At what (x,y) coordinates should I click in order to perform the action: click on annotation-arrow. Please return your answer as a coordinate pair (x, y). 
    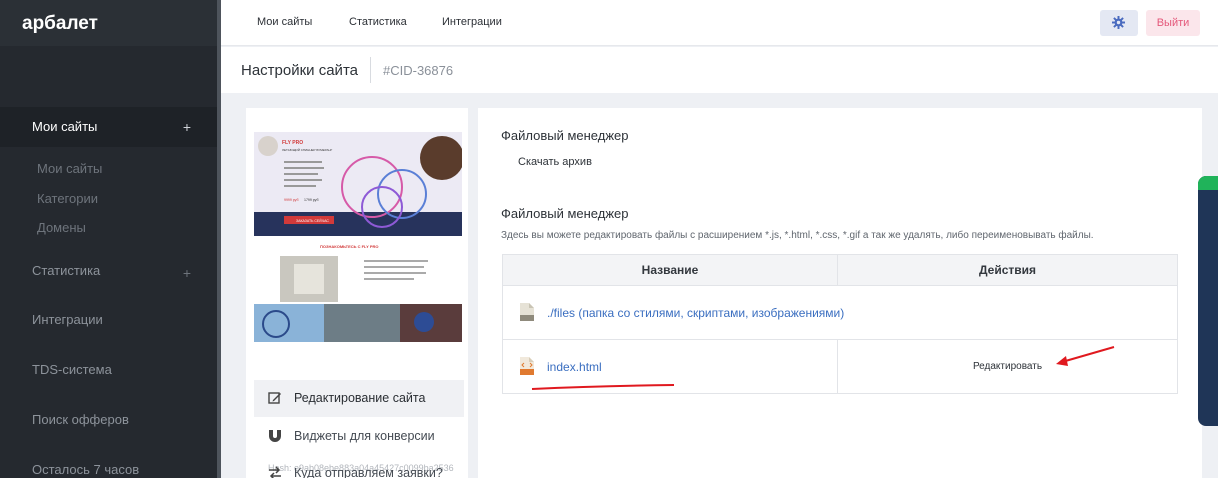
    Looking at the image, I should click on (1088, 354).